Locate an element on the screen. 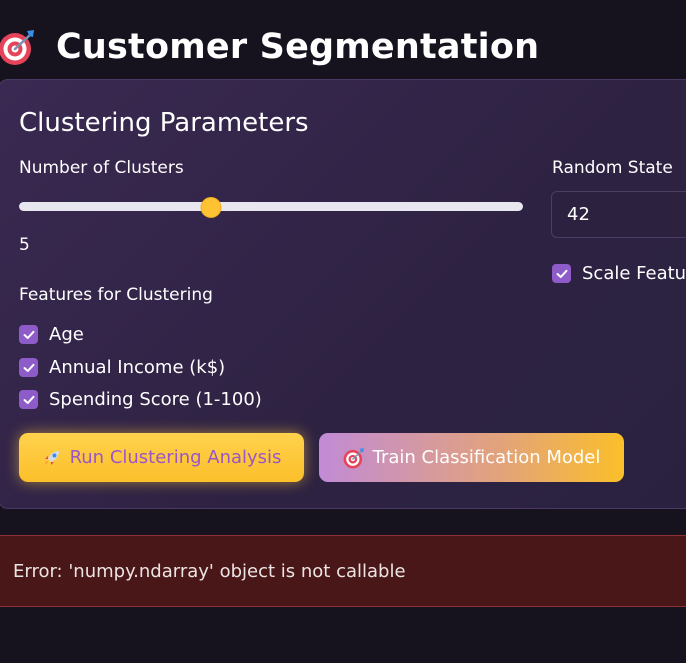  feature-checkbox-annual-income: Annual Income (k$) is located at coordinates (122, 367).